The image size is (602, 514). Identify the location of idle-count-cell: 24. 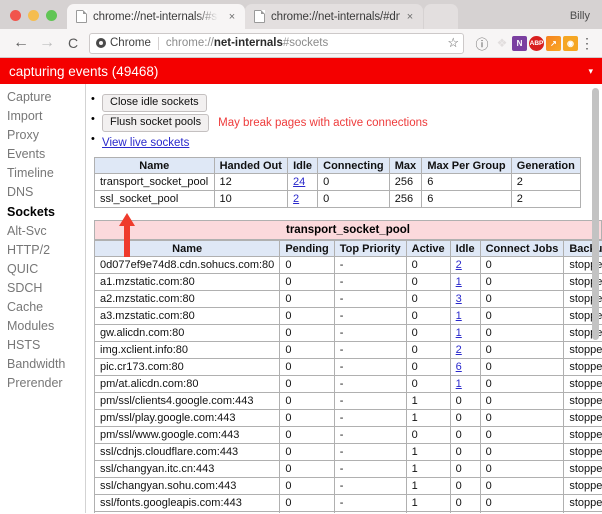
(303, 182).